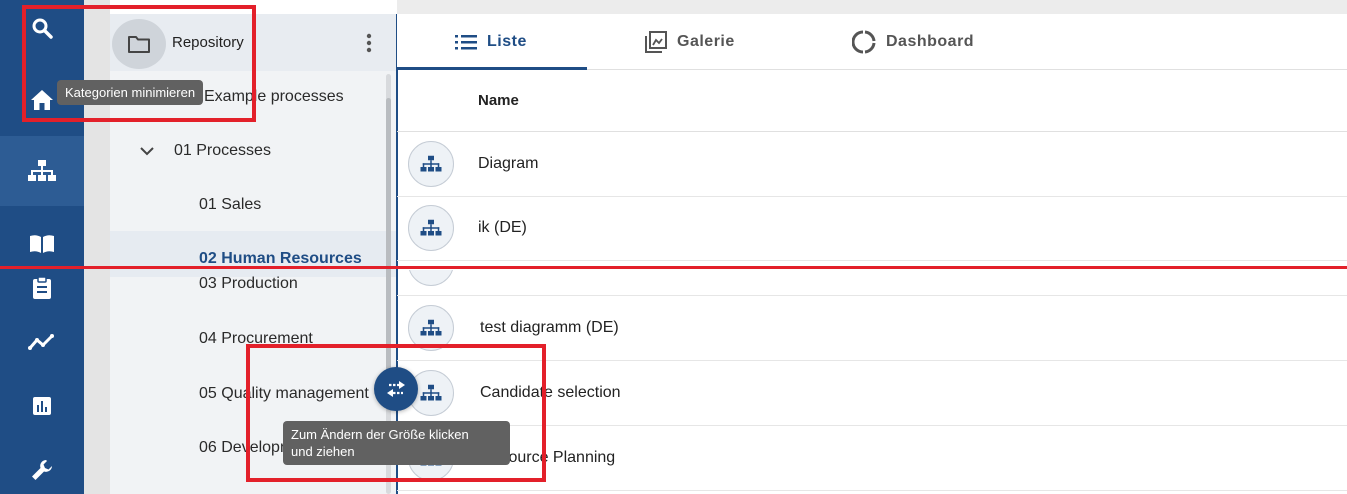 Image resolution: width=1347 pixels, height=494 pixels. Describe the element at coordinates (248, 284) in the screenshot. I see `tree-item-03-production: 03 Production` at that location.